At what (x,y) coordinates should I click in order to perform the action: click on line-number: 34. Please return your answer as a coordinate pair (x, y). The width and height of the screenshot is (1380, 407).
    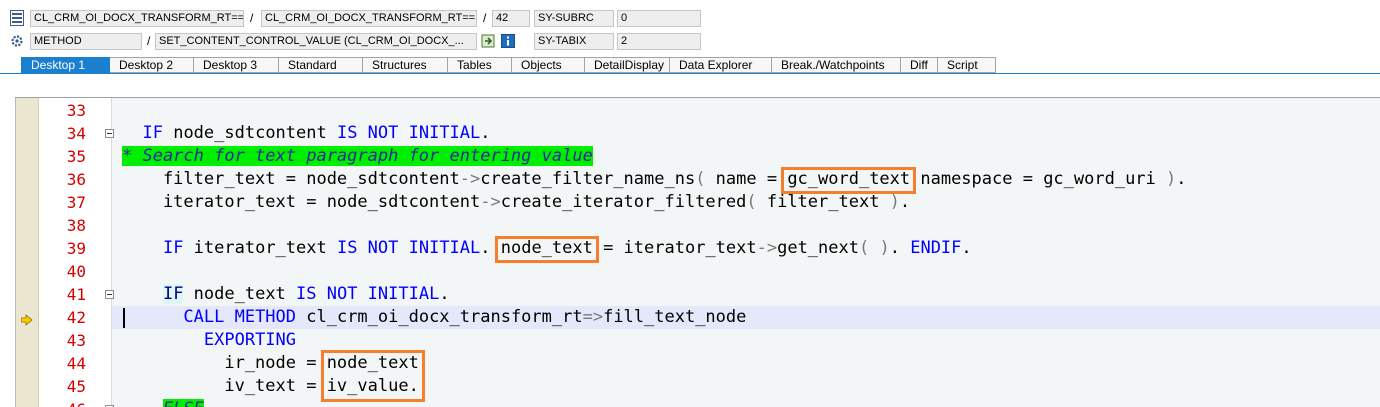
    Looking at the image, I should click on (76, 133).